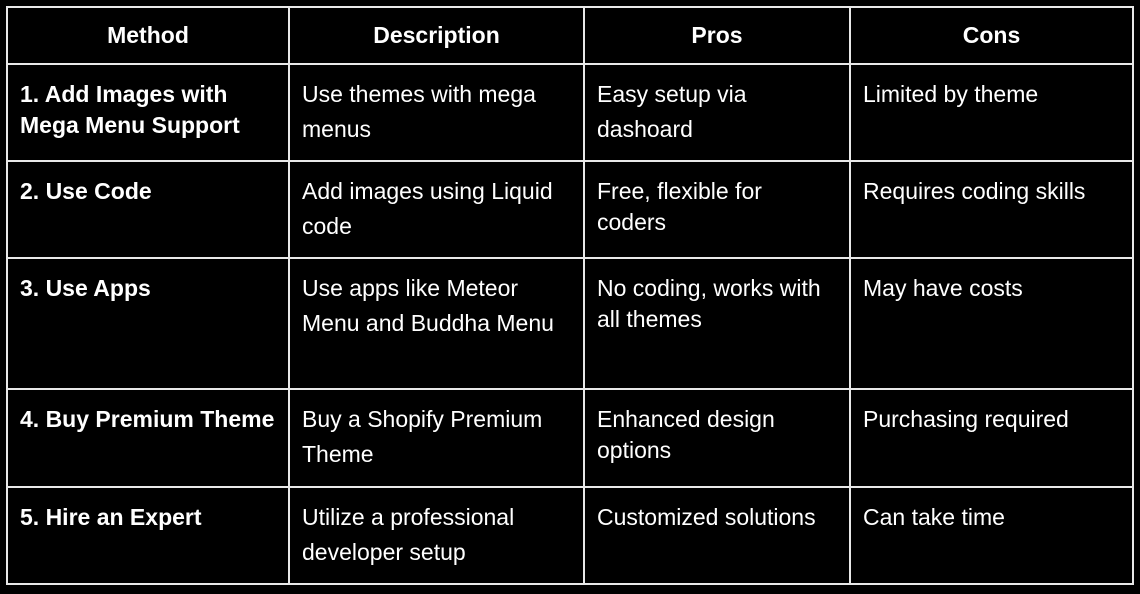 This screenshot has width=1140, height=594. Describe the element at coordinates (148, 35) in the screenshot. I see `header-method: Method` at that location.